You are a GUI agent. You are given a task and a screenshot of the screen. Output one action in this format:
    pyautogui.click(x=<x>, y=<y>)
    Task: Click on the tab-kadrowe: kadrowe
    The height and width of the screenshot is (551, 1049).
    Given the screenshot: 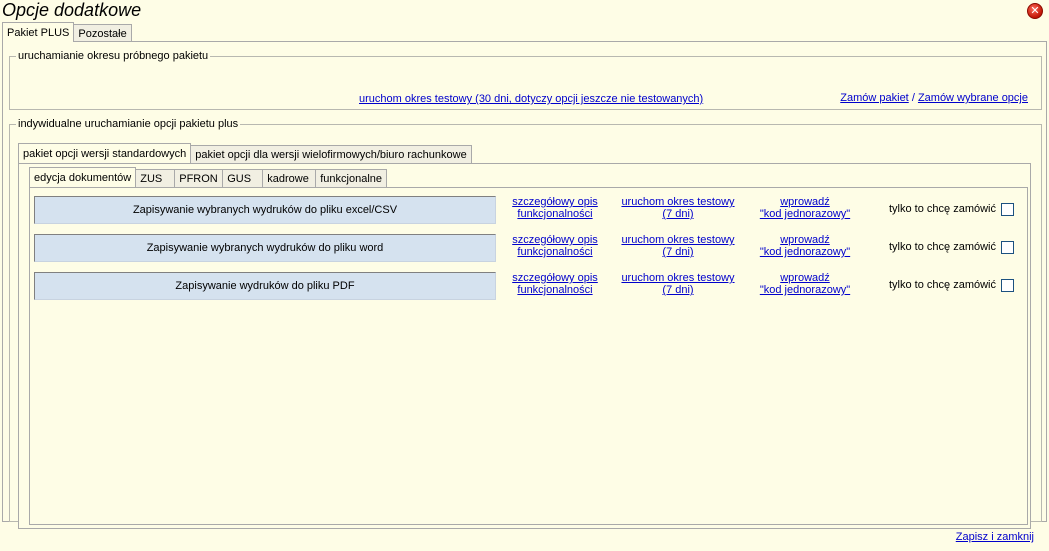 What is the action you would take?
    pyautogui.click(x=289, y=178)
    